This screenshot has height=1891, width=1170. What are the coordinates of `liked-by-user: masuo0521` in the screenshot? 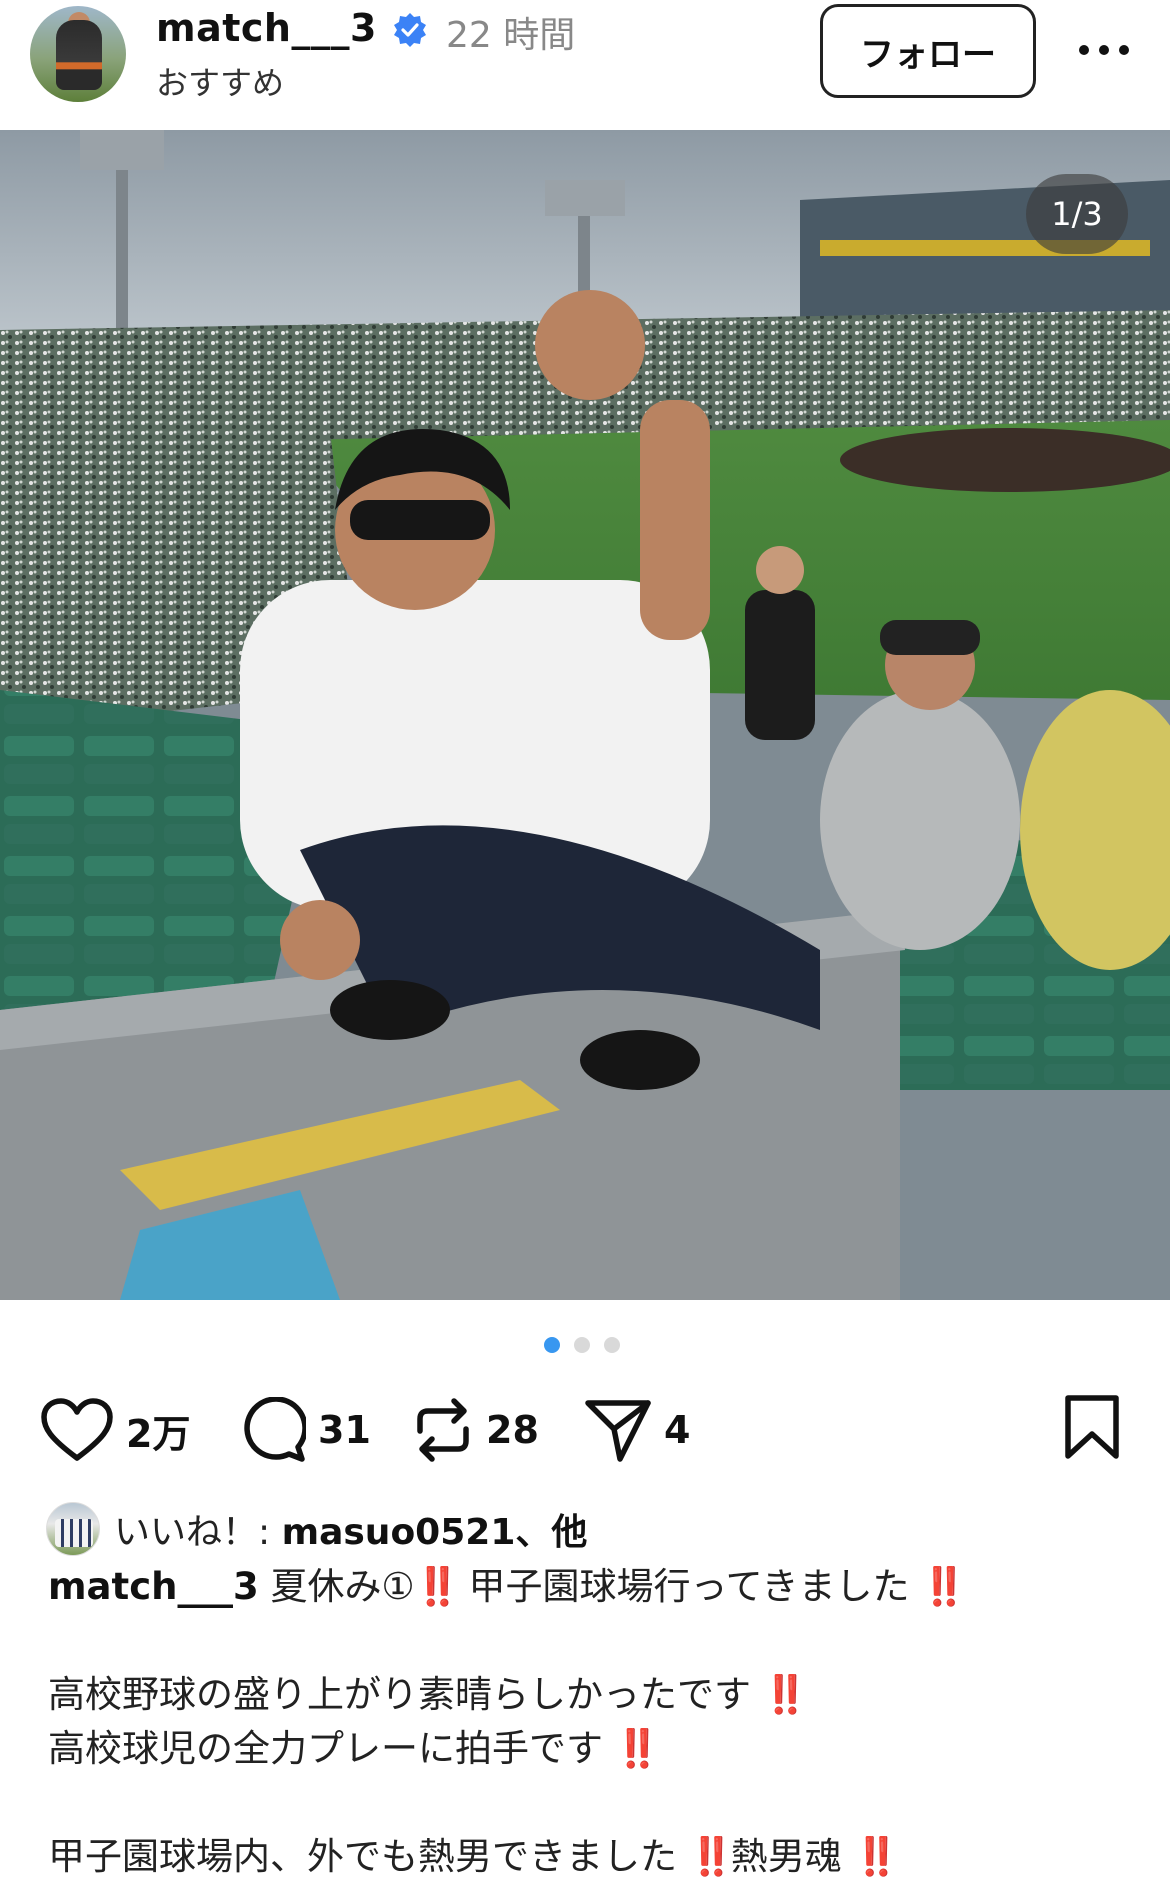 It's located at (399, 1532).